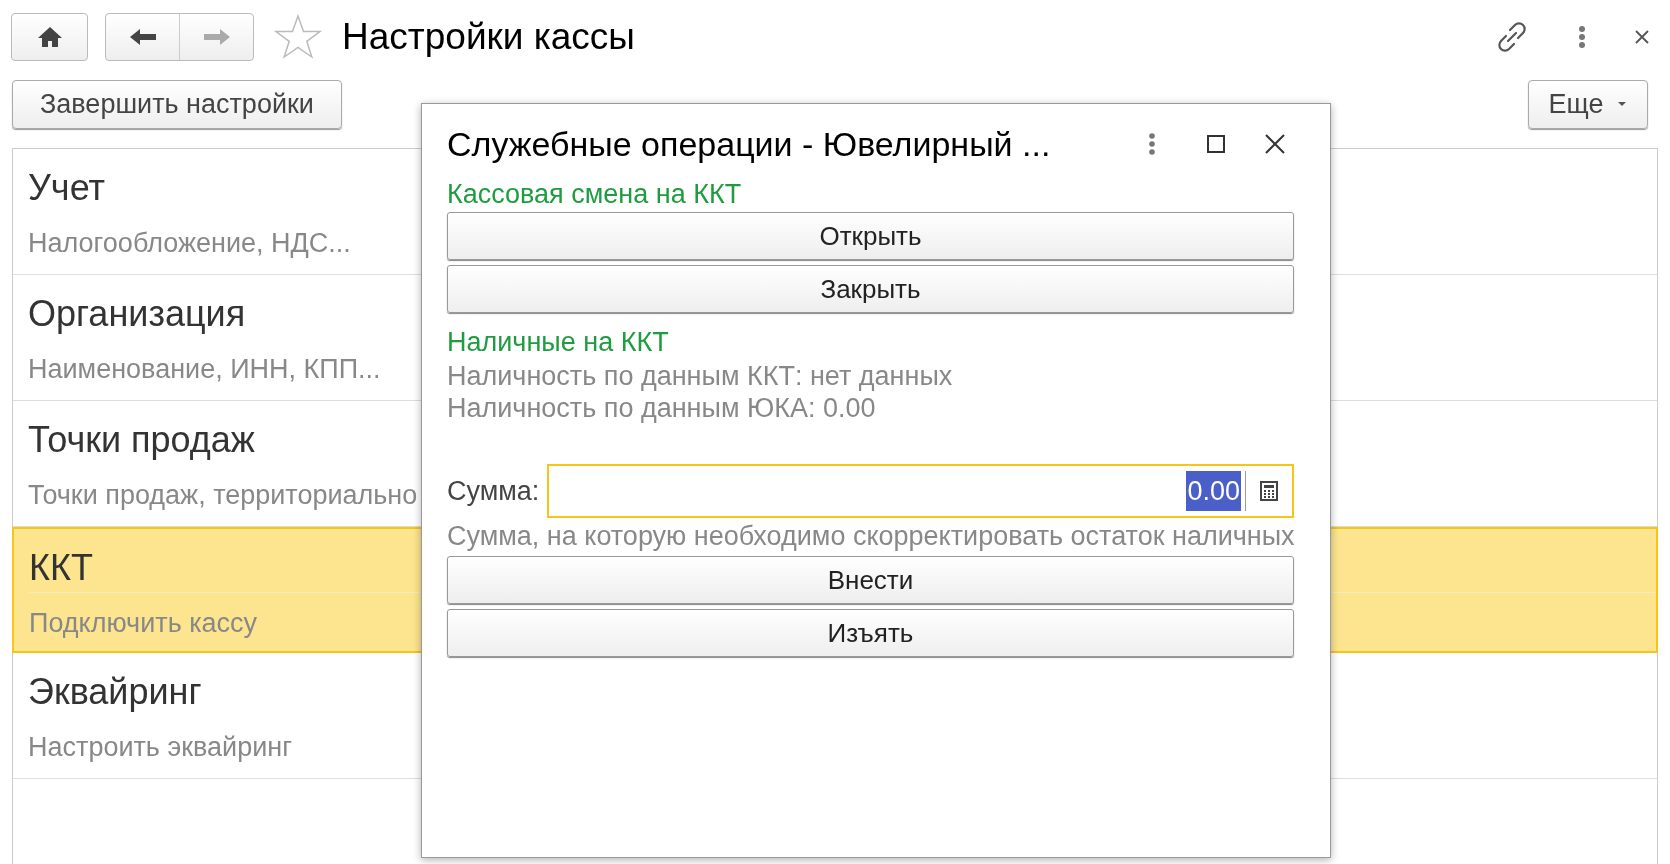 The height and width of the screenshot is (864, 1670). What do you see at coordinates (1512, 37) in the screenshot?
I see `link-icon` at bounding box center [1512, 37].